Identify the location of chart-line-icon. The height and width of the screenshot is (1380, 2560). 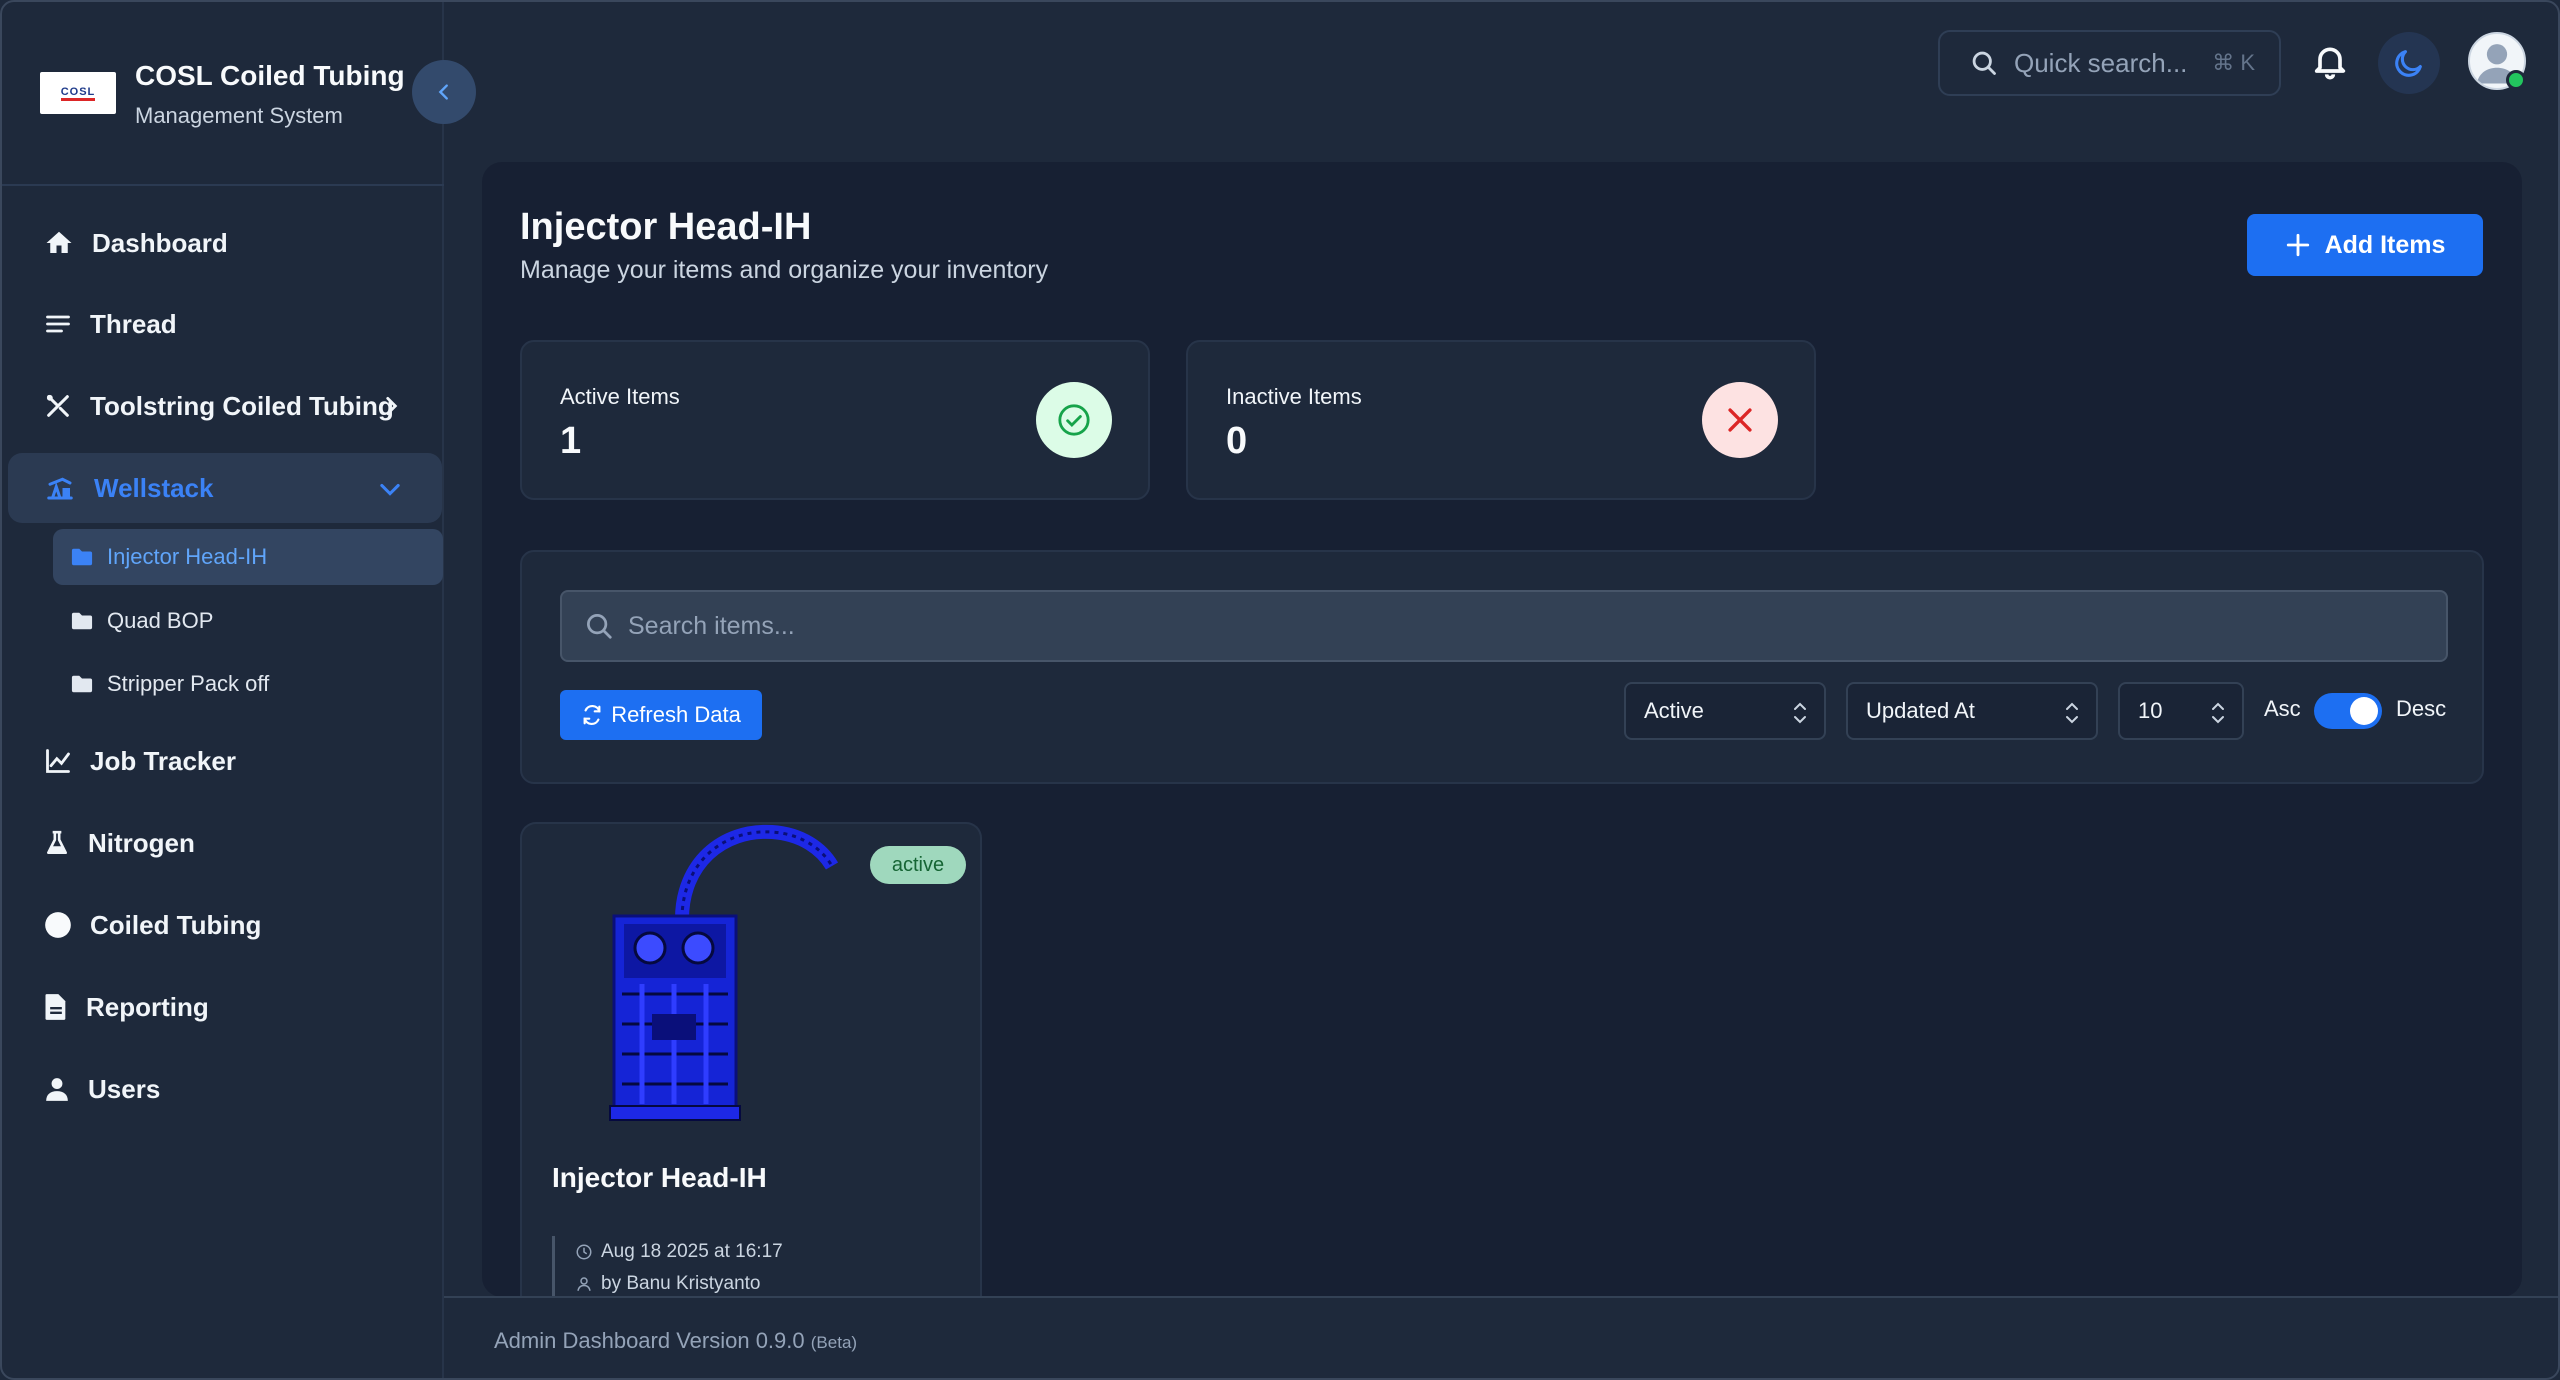
(58, 761).